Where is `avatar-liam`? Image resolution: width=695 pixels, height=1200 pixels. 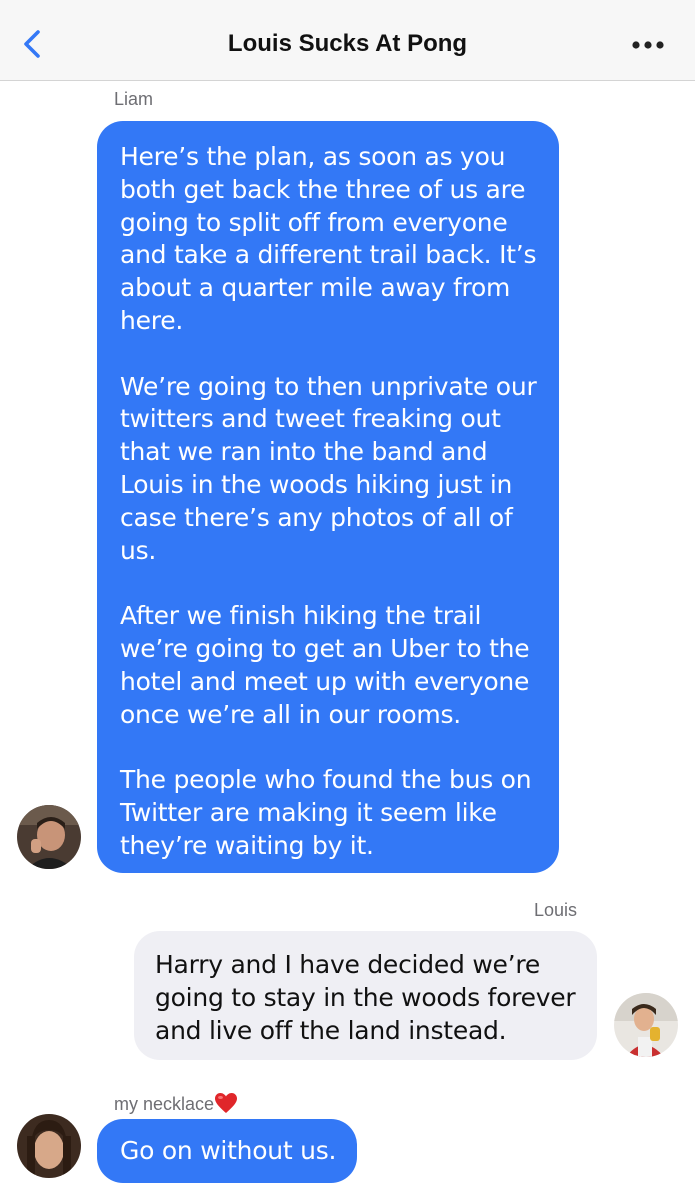 avatar-liam is located at coordinates (49, 837).